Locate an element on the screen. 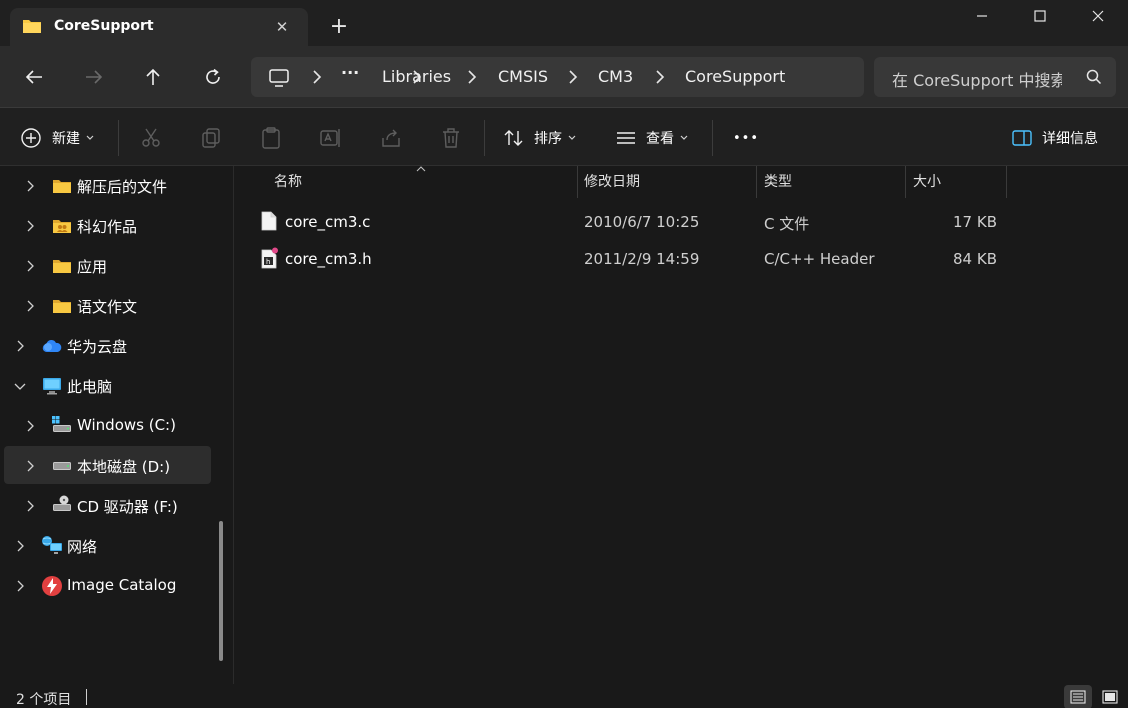  file-type: C/C++ Header is located at coordinates (819, 259).